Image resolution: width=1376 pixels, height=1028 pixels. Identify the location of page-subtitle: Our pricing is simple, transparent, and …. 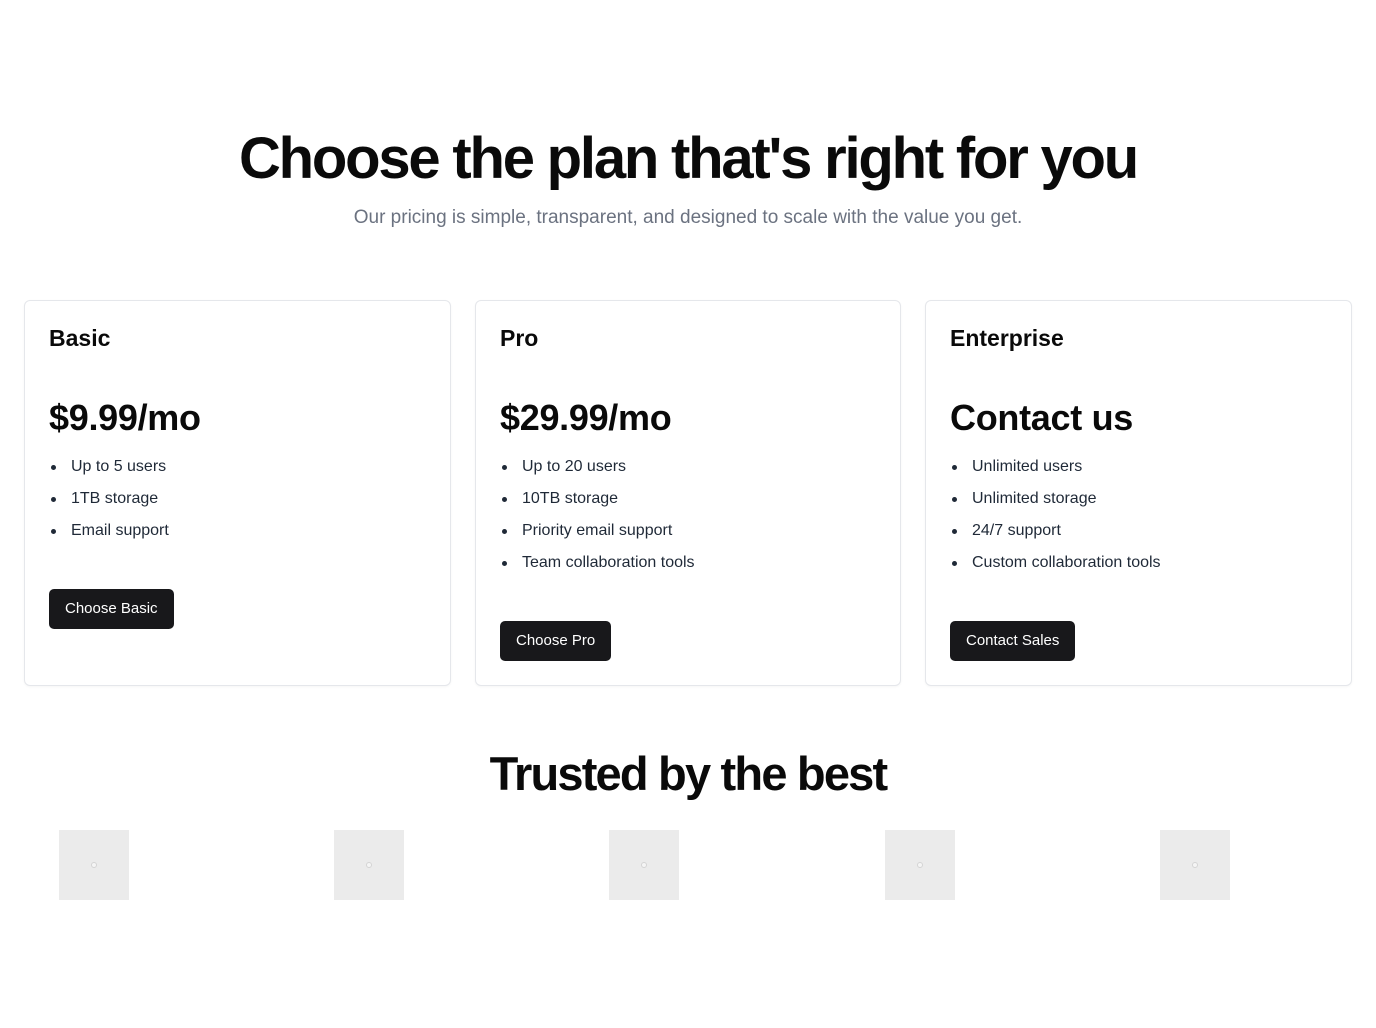
(688, 217).